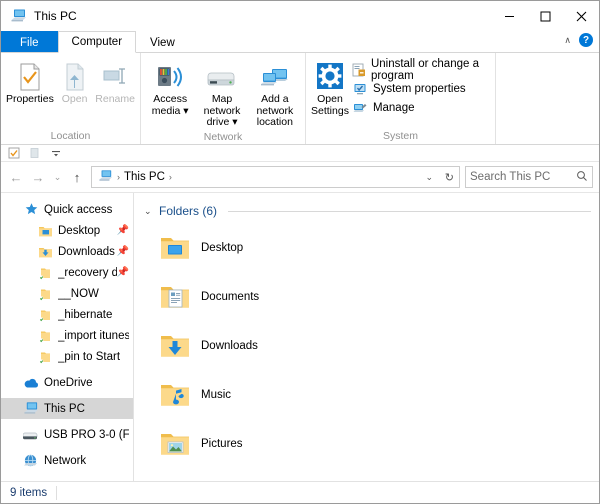 Image resolution: width=600 pixels, height=504 pixels. Describe the element at coordinates (222, 247) in the screenshot. I see `folder-item-label: Desktop` at that location.